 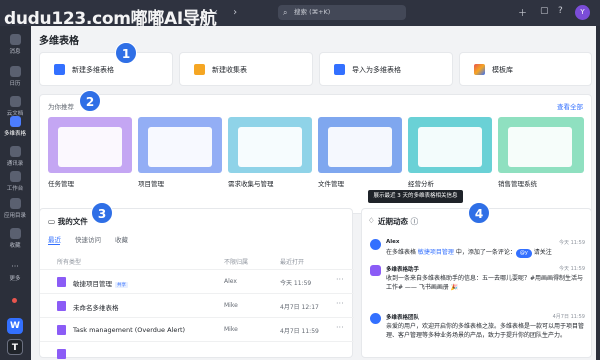 I want to click on sidebar-item-label: 更多, so click(x=15, y=279).